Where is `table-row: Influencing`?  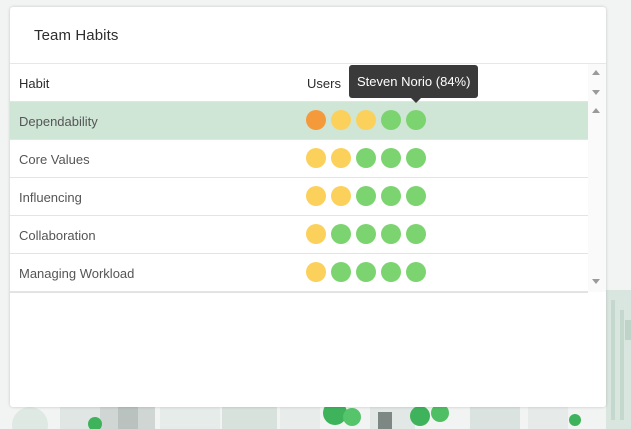 table-row: Influencing is located at coordinates (299, 197).